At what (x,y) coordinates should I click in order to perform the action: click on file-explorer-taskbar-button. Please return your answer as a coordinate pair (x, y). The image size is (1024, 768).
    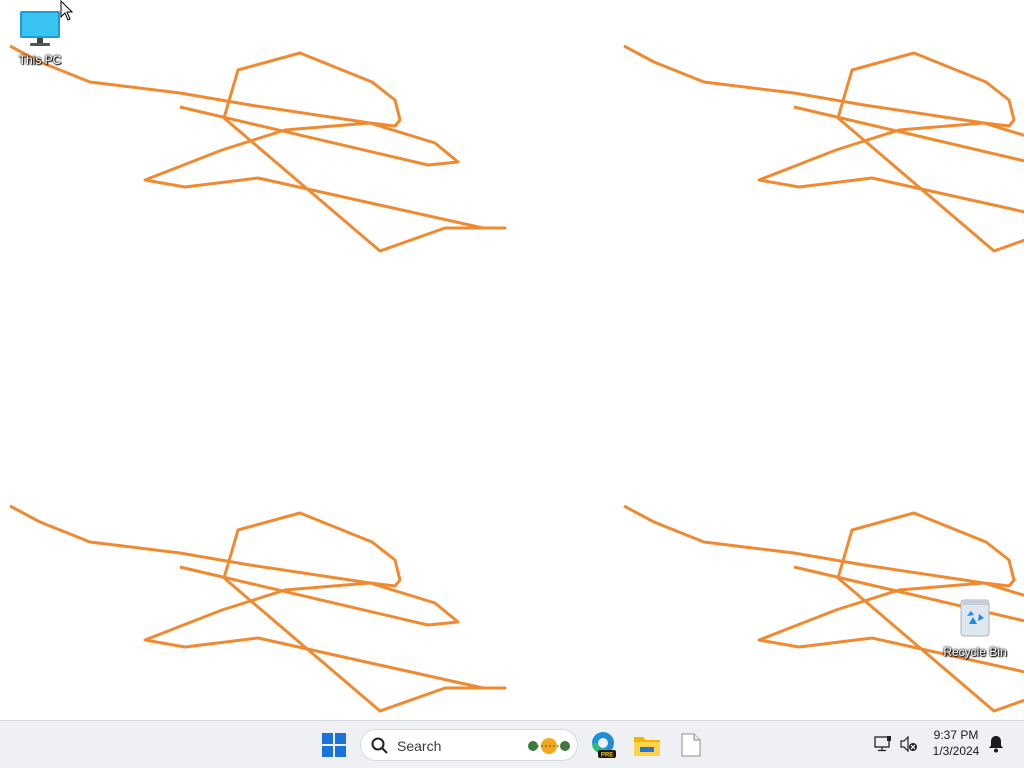
    Looking at the image, I should click on (647, 745).